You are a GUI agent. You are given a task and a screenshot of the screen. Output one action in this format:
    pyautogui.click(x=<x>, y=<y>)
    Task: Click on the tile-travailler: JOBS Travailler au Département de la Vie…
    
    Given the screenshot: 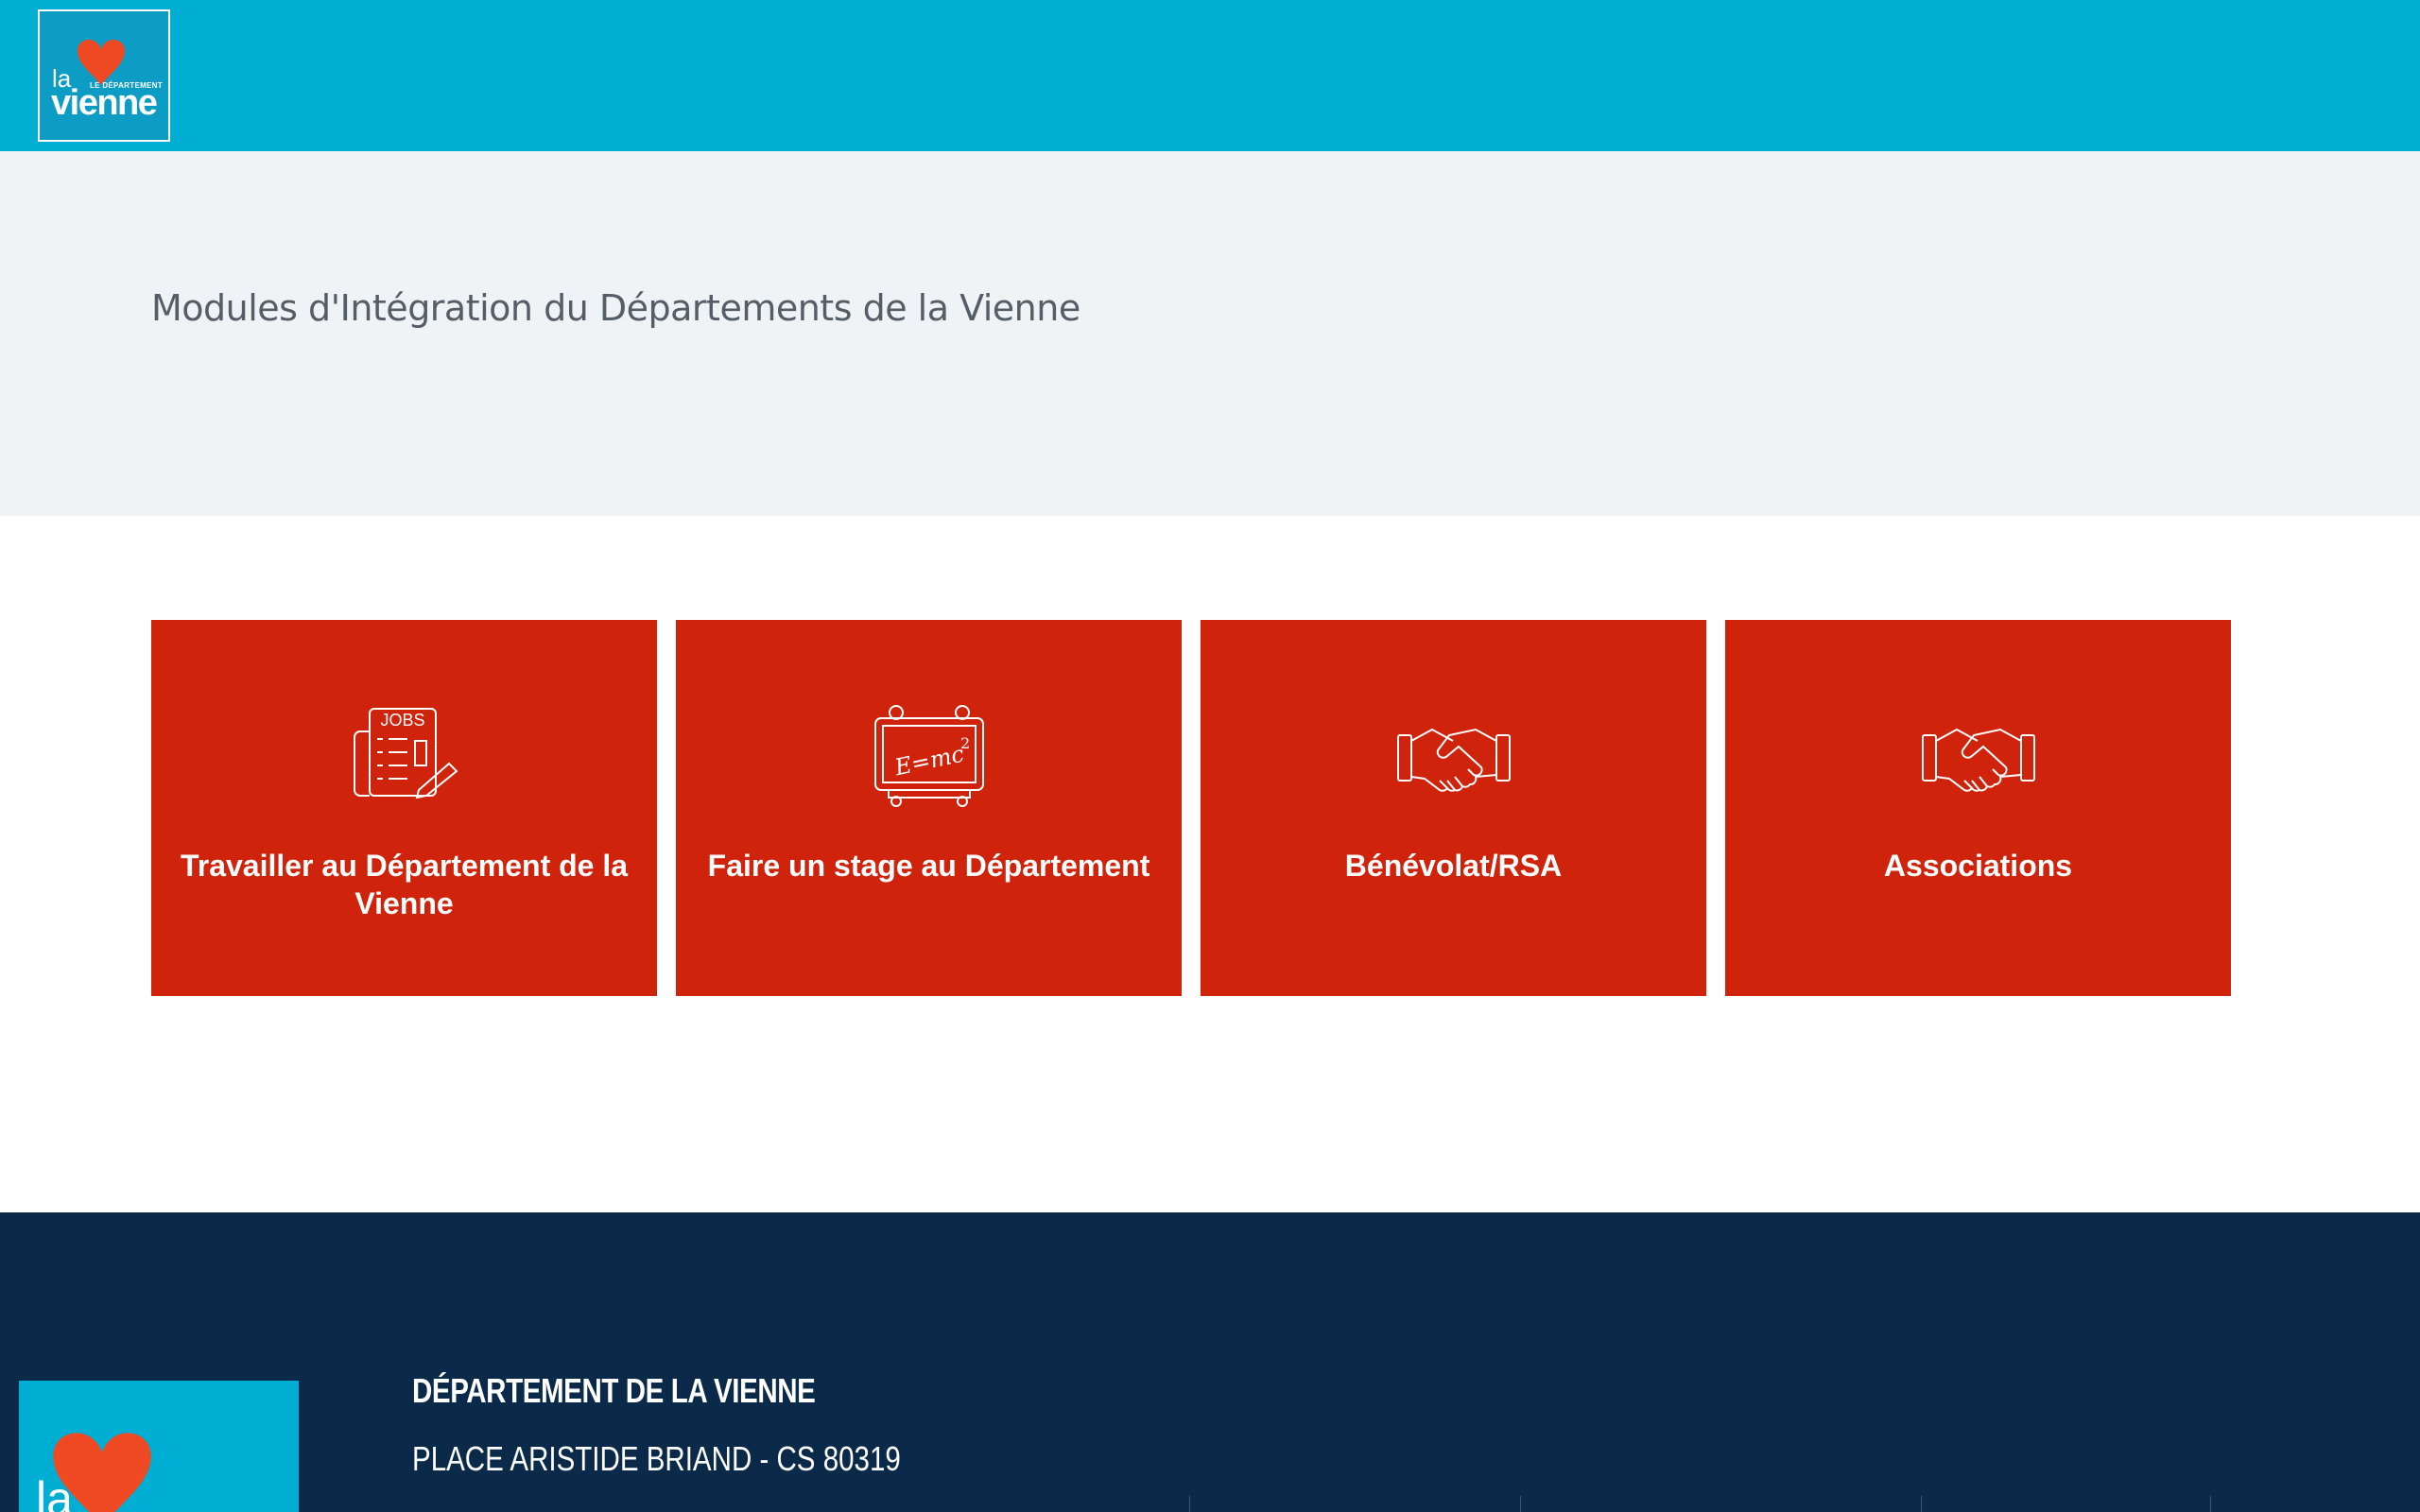 What is the action you would take?
    pyautogui.click(x=404, y=808)
    